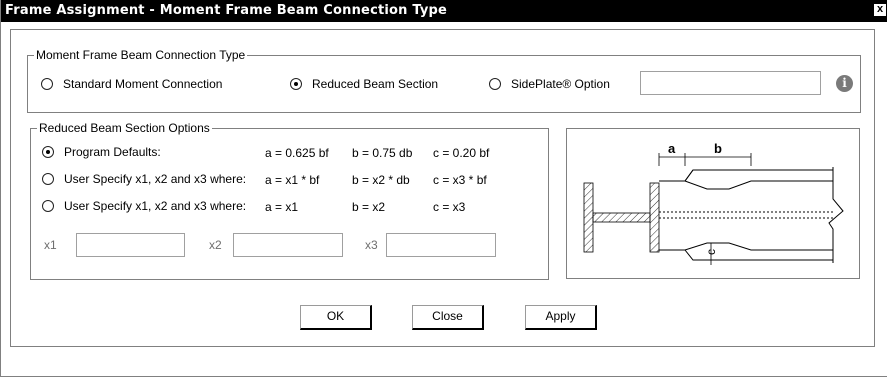  I want to click on apply-button: Apply, so click(561, 317).